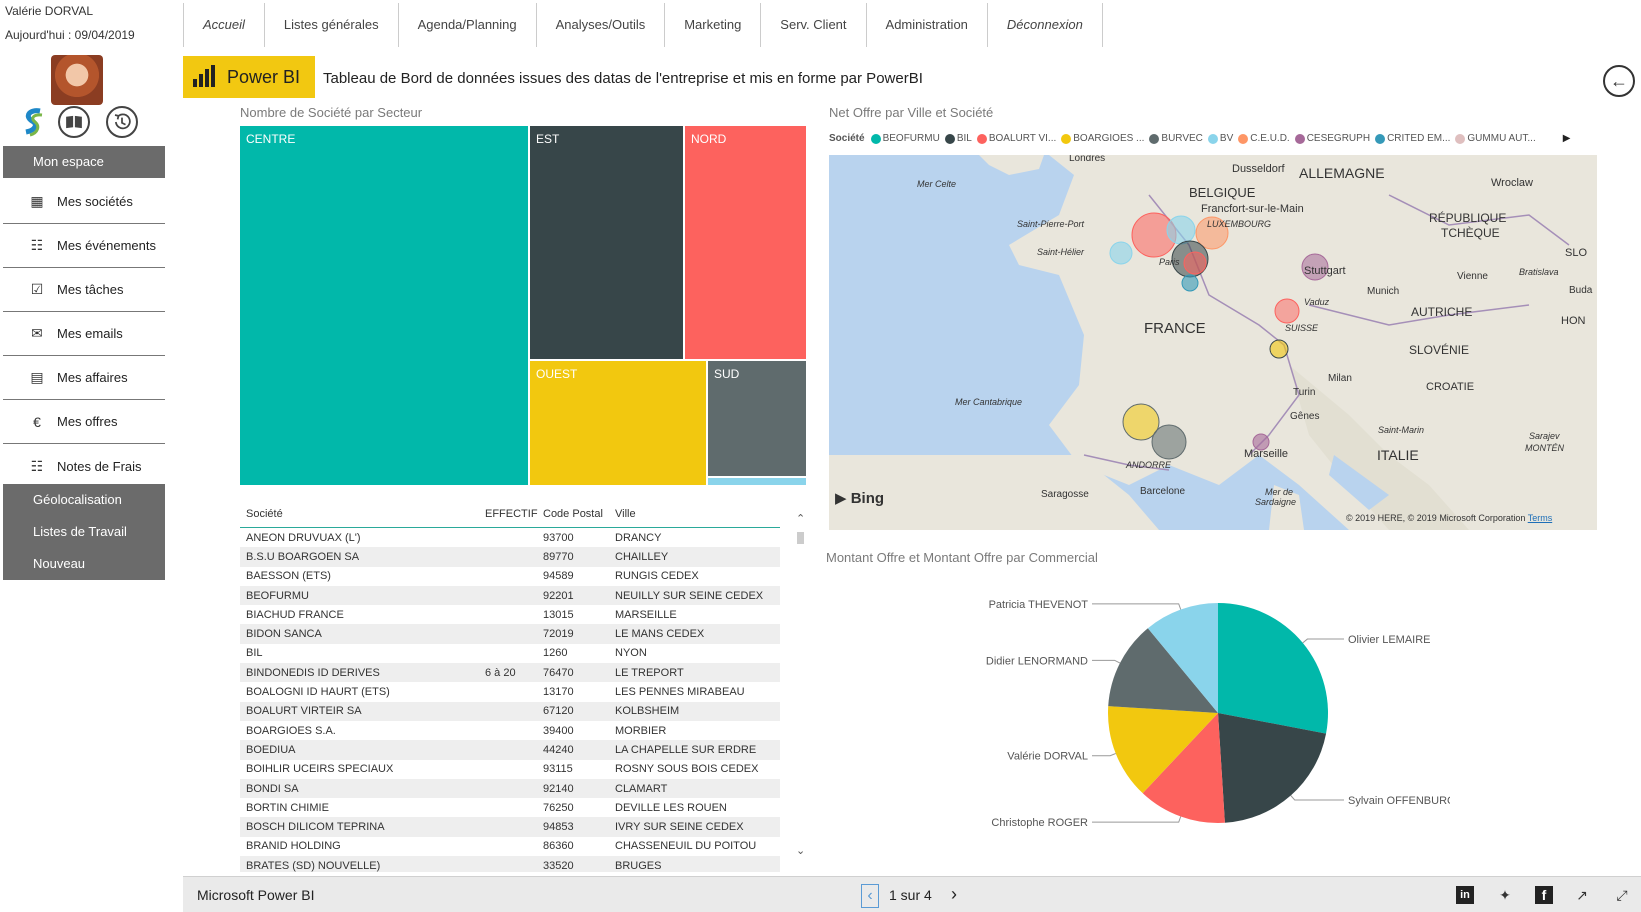 The image size is (1641, 912). Describe the element at coordinates (905, 138) in the screenshot. I see `legend-item: BEOFURMU` at that location.